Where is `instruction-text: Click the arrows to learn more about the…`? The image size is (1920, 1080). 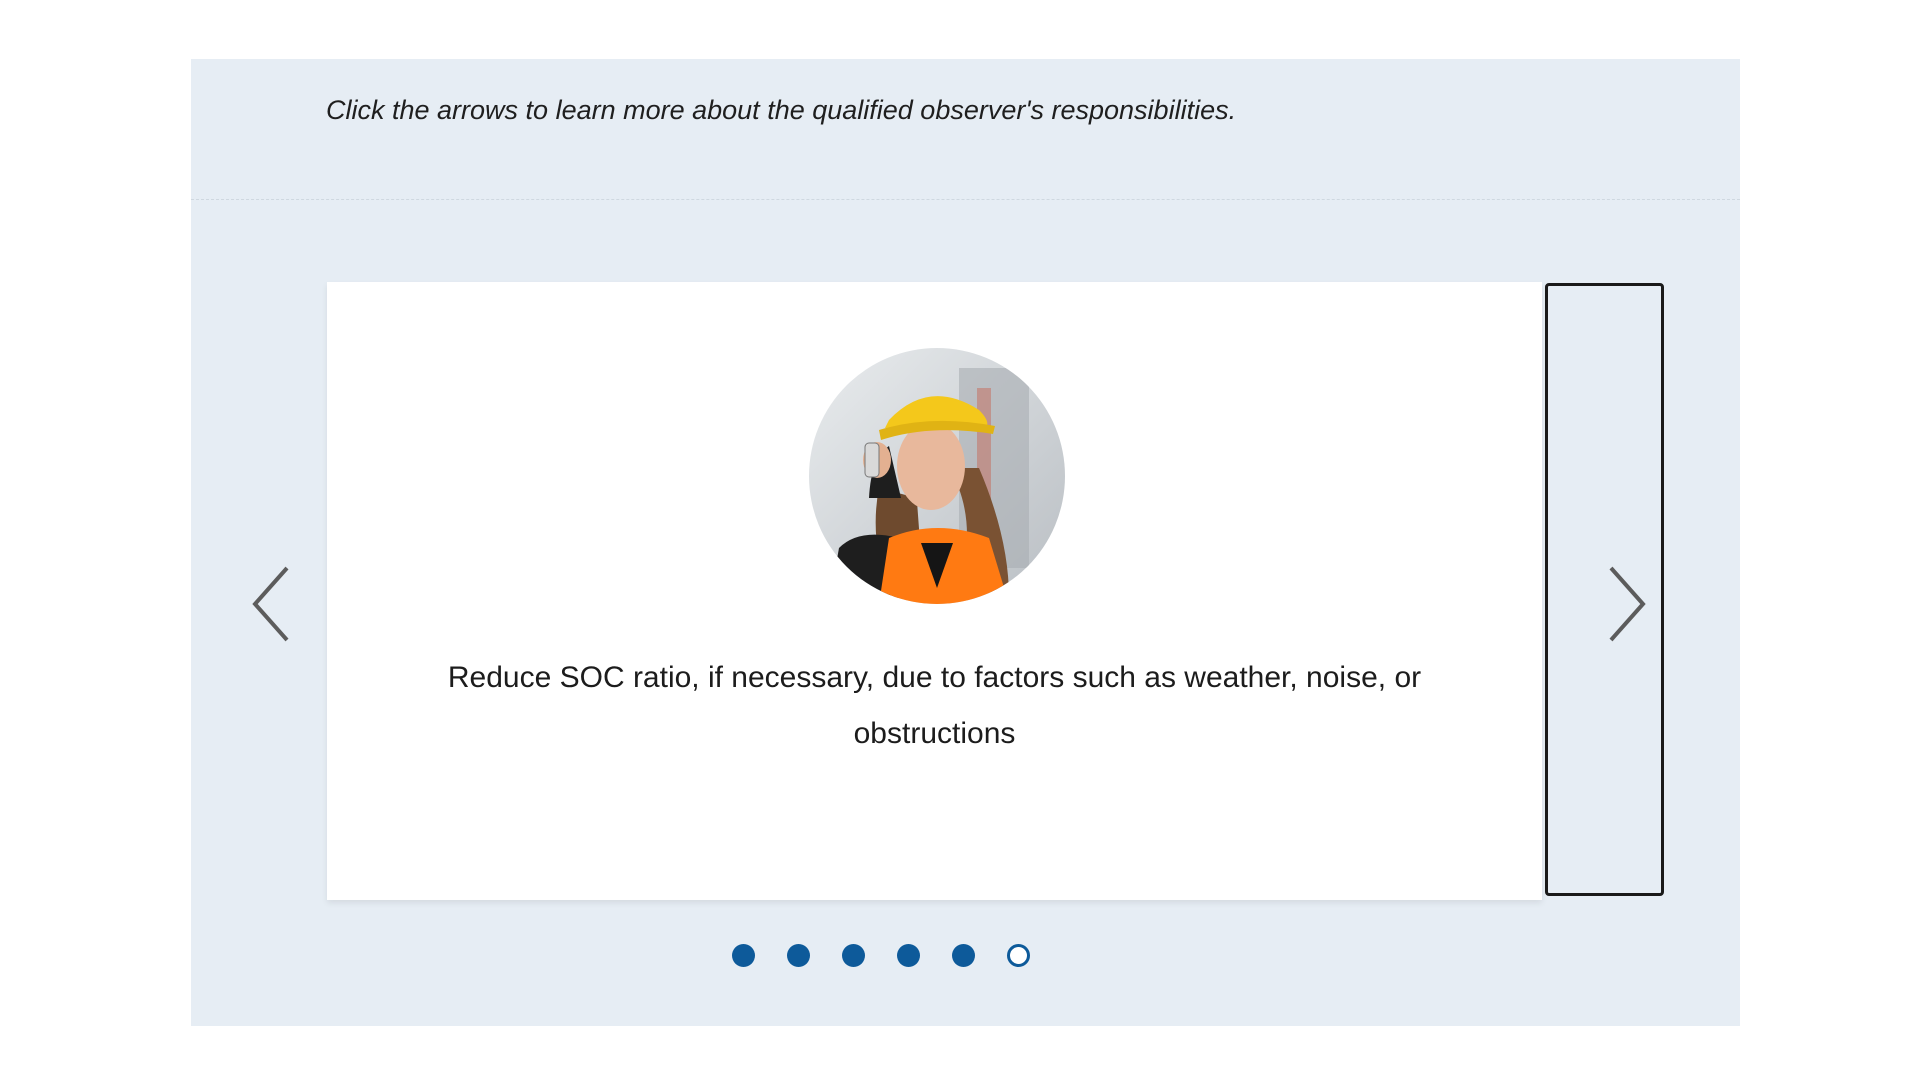 instruction-text: Click the arrows to learn more about the… is located at coordinates (781, 110).